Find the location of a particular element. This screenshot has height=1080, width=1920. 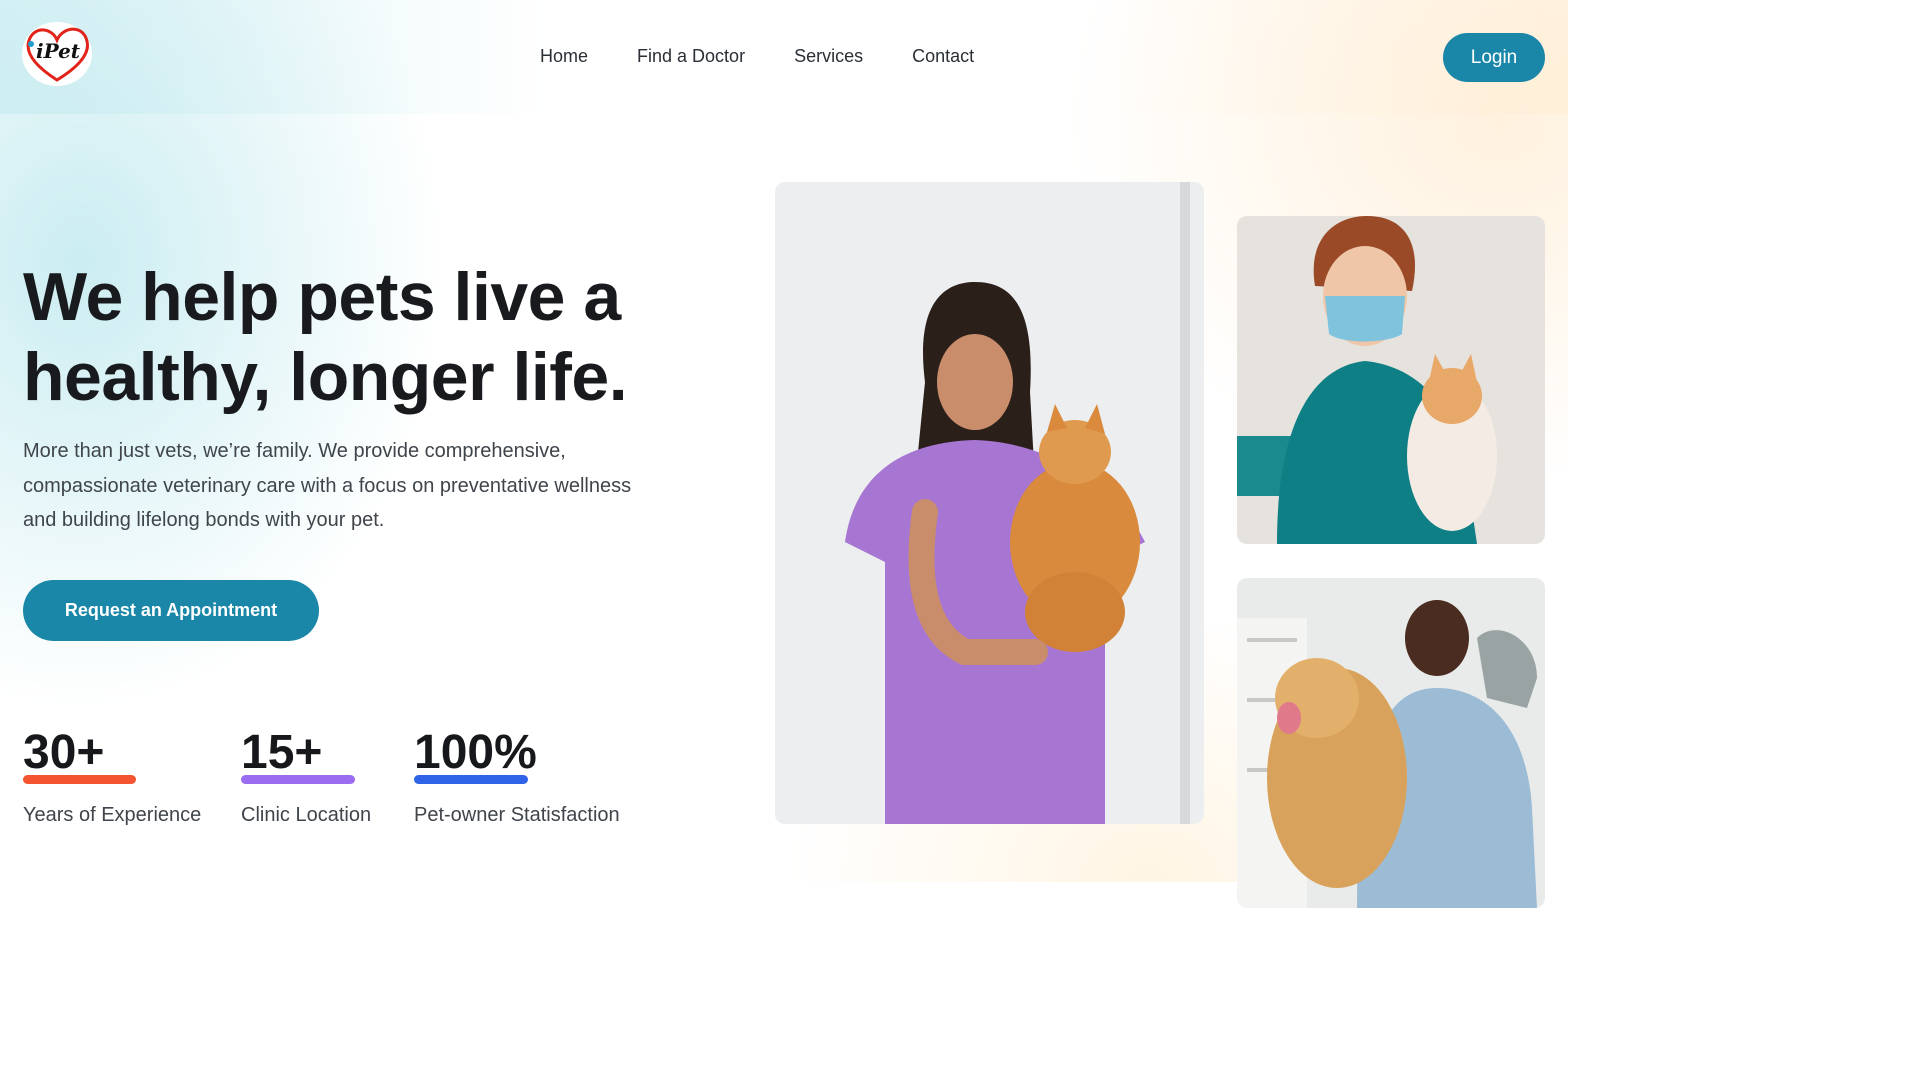

masked-vet-with-cat-photo is located at coordinates (1391, 380).